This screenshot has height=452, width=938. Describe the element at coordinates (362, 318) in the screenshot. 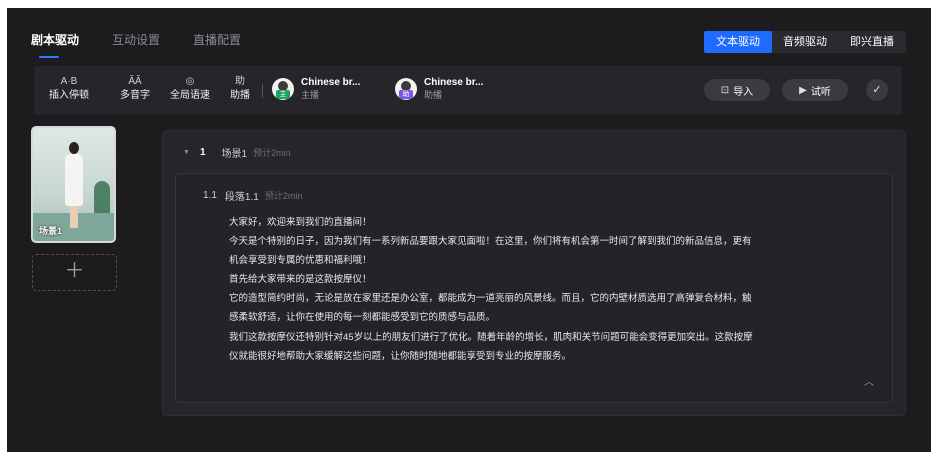

I see `script-line: 感柔软舒适，让你在使用的每一刻都能感受到它的质感与品质。` at that location.